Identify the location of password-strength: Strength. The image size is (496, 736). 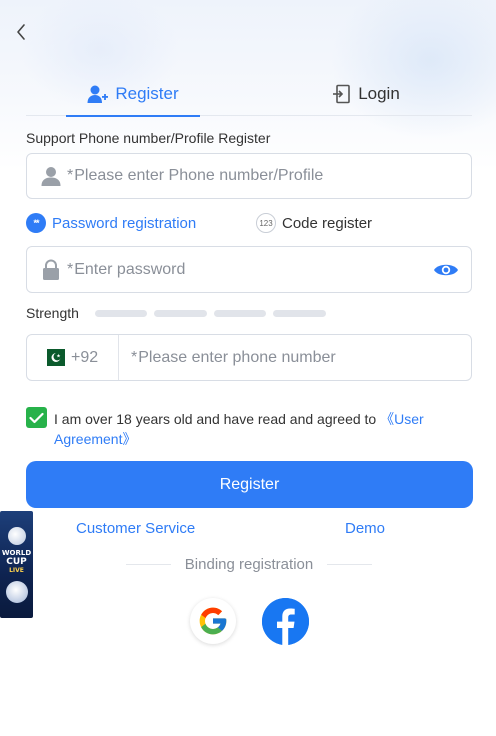
(176, 313).